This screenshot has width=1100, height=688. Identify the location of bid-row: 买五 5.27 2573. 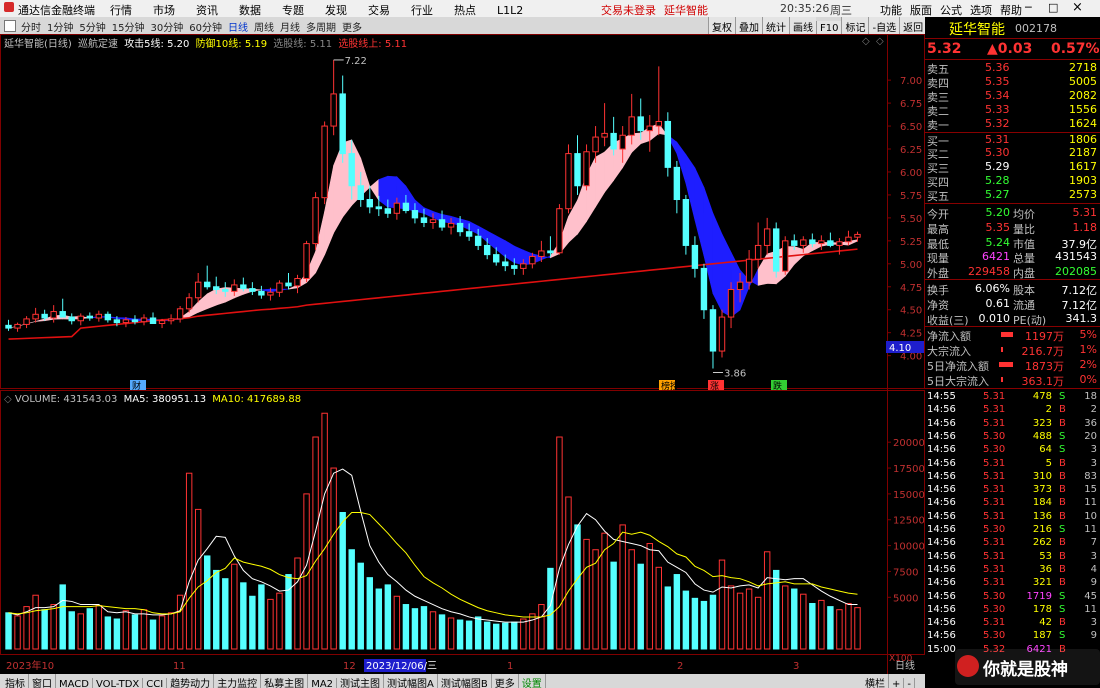
(1012, 195).